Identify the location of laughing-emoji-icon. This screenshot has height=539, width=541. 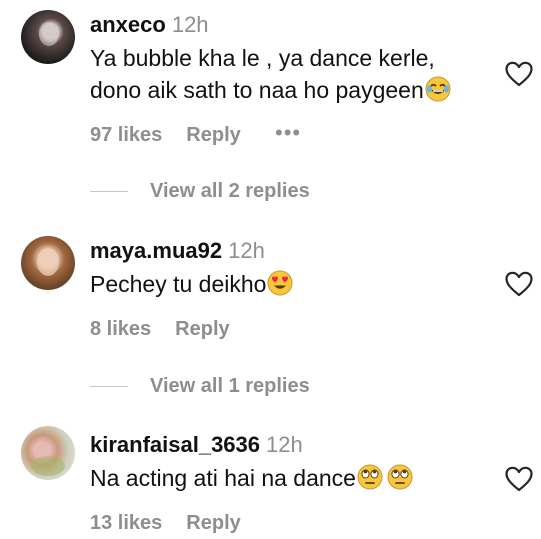
(438, 93).